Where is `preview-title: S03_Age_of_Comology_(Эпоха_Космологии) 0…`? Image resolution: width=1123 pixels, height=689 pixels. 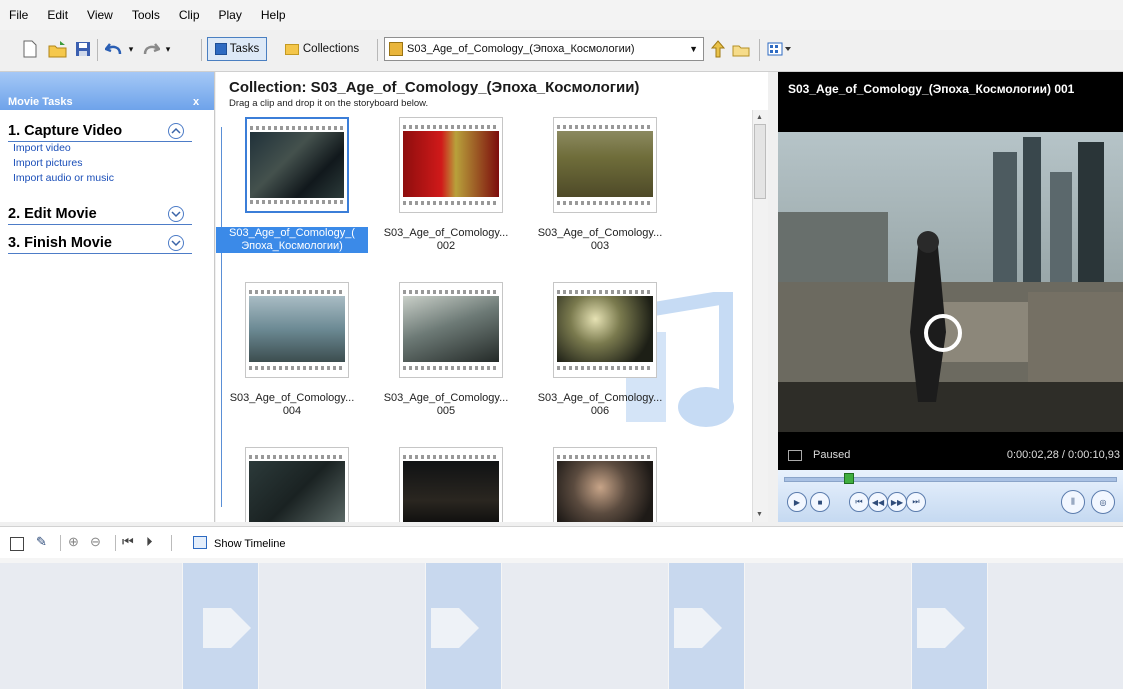 preview-title: S03_Age_of_Comology_(Эпоха_Космологии) 0… is located at coordinates (931, 89).